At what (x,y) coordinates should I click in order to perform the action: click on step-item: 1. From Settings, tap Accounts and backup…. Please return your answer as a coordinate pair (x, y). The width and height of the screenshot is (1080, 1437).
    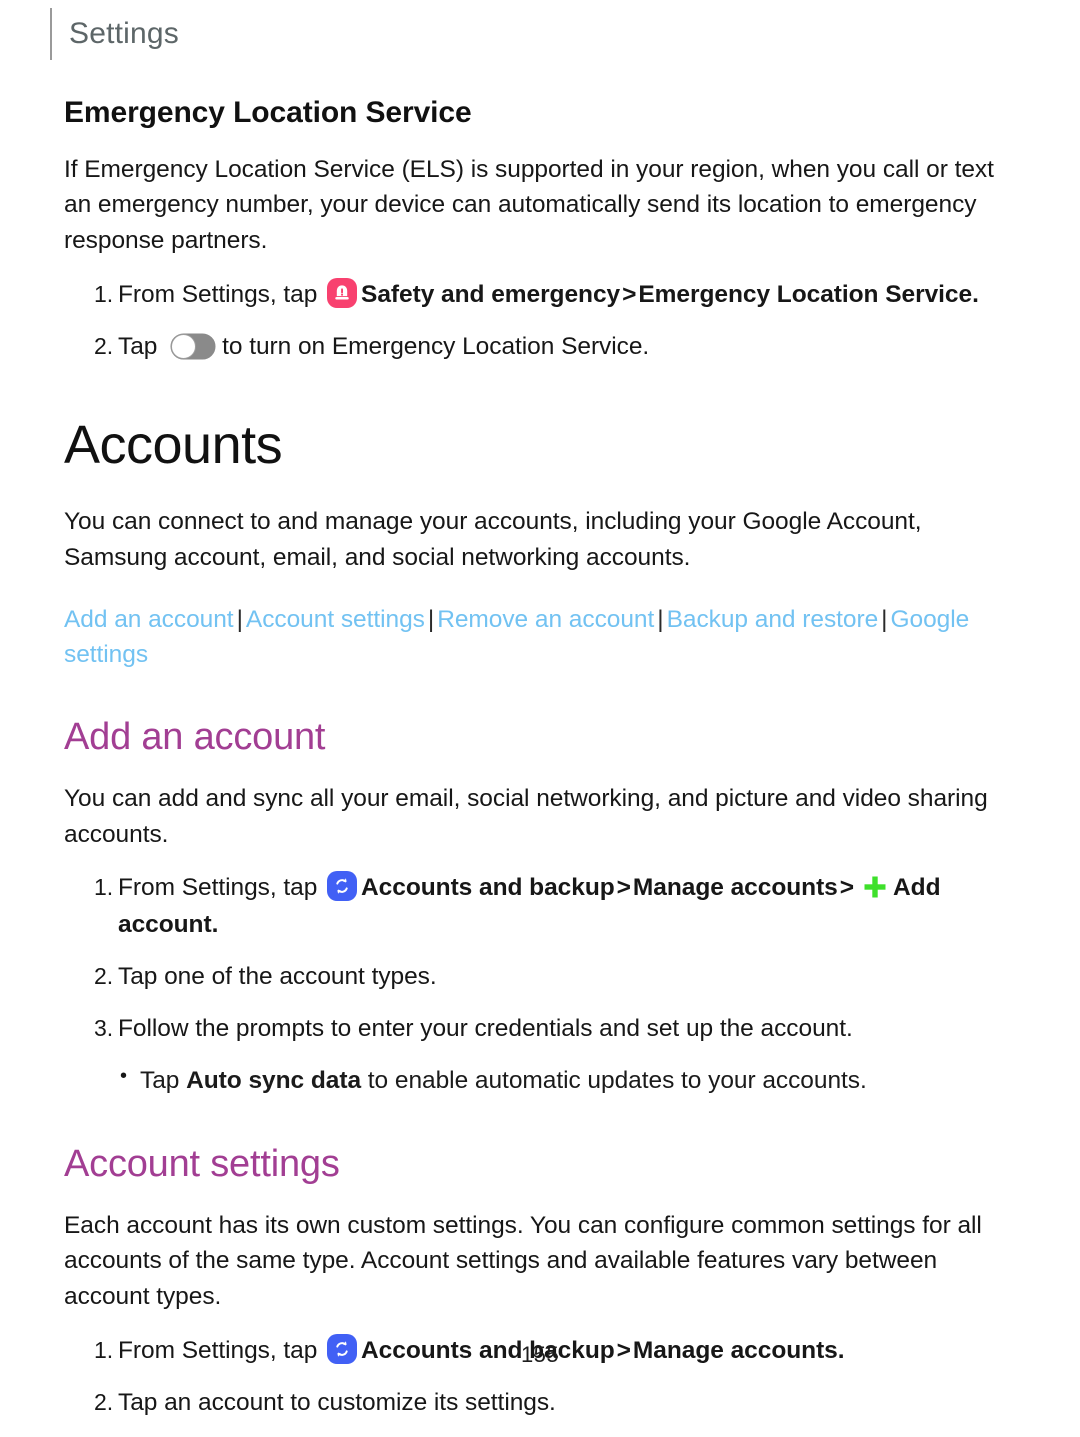
    Looking at the image, I should click on (540, 906).